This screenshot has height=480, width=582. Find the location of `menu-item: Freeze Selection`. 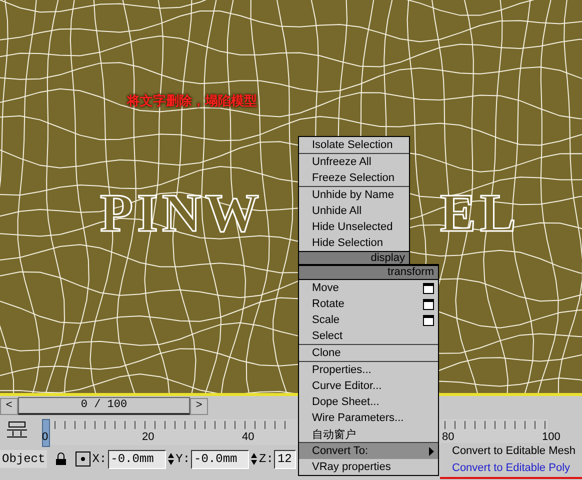

menu-item: Freeze Selection is located at coordinates (354, 178).